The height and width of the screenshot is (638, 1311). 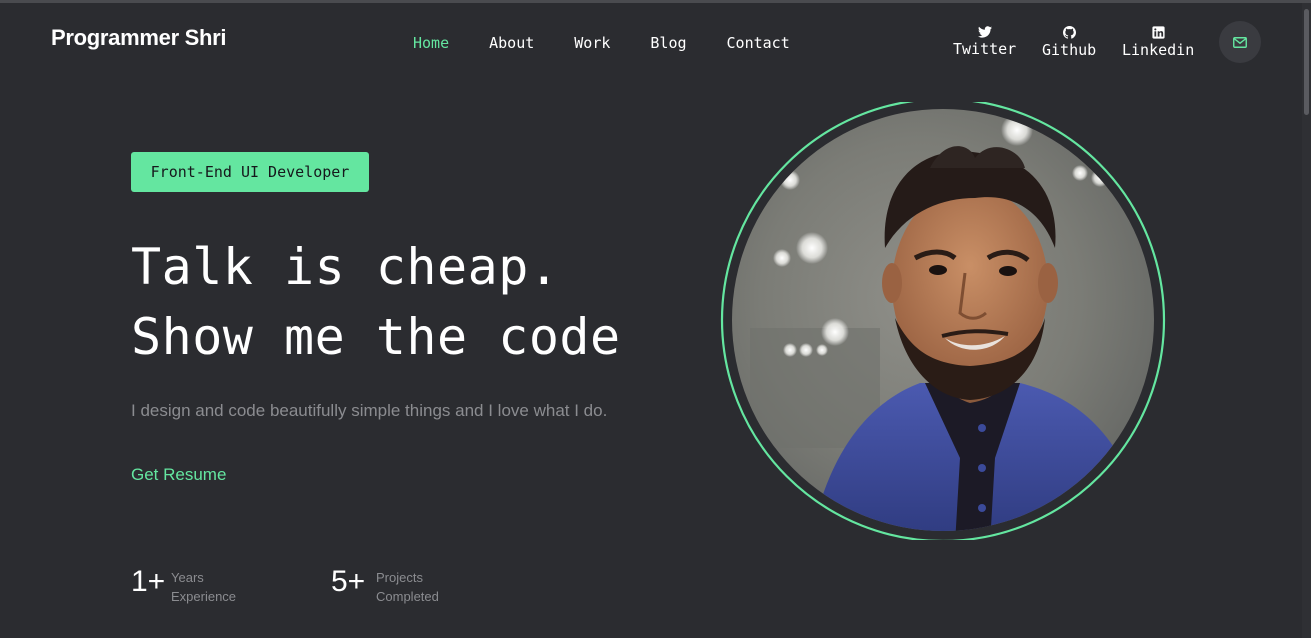 I want to click on social-label-github: Github, so click(x=1069, y=50).